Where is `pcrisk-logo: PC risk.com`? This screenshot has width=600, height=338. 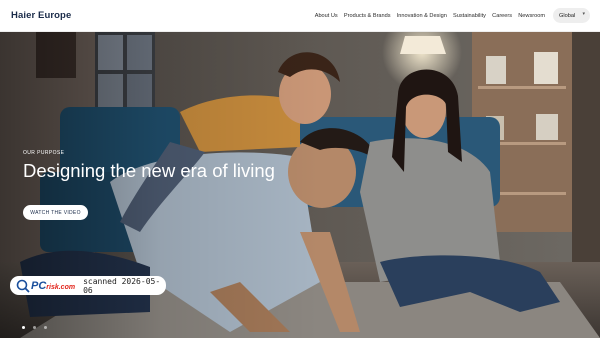
pcrisk-logo: PC risk.com is located at coordinates (45, 286).